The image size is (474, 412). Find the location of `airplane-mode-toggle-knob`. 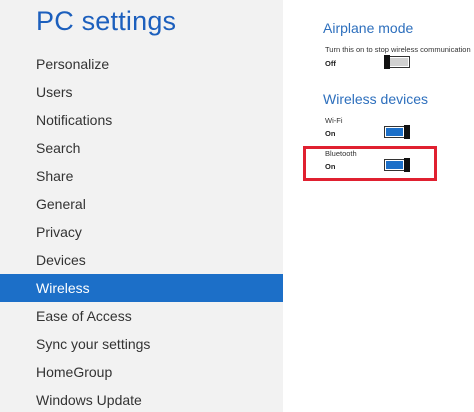

airplane-mode-toggle-knob is located at coordinates (387, 62).